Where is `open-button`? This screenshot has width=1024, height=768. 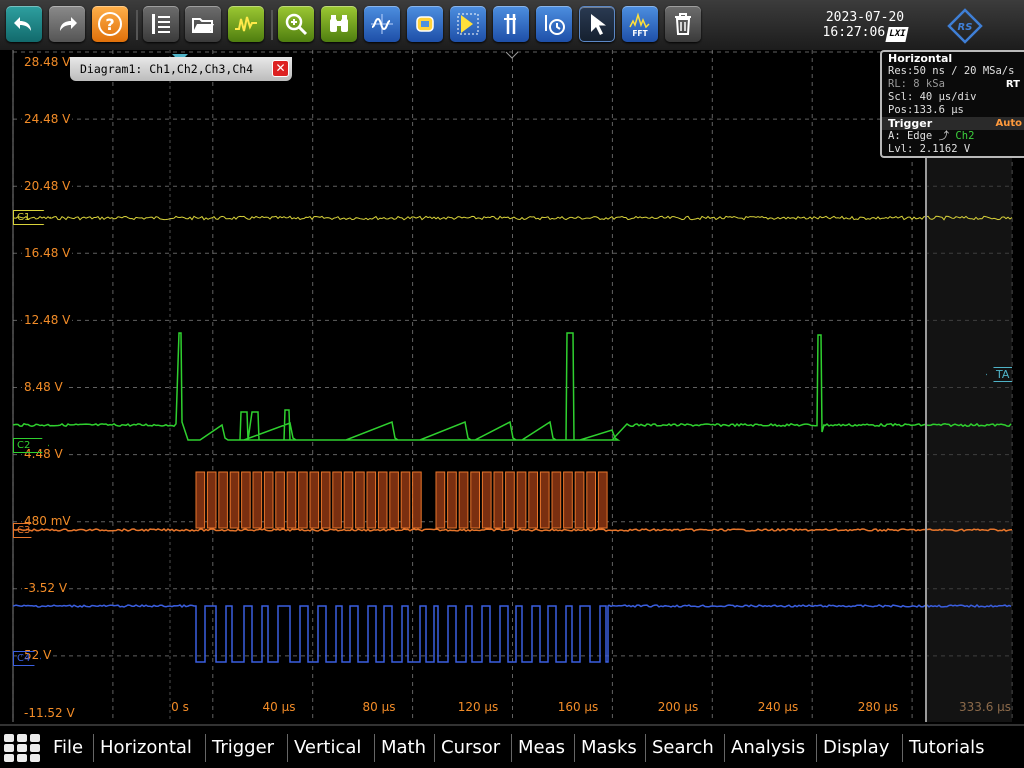
open-button is located at coordinates (203, 24).